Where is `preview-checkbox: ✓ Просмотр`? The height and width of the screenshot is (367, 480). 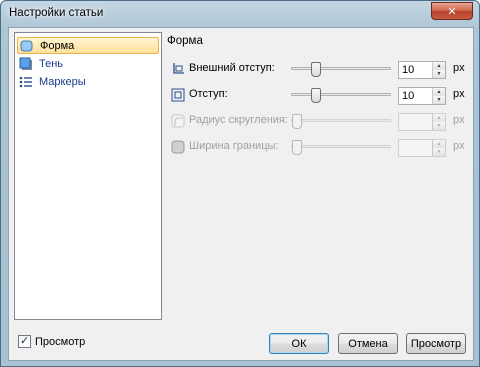
preview-checkbox: ✓ Просмотр is located at coordinates (51, 341).